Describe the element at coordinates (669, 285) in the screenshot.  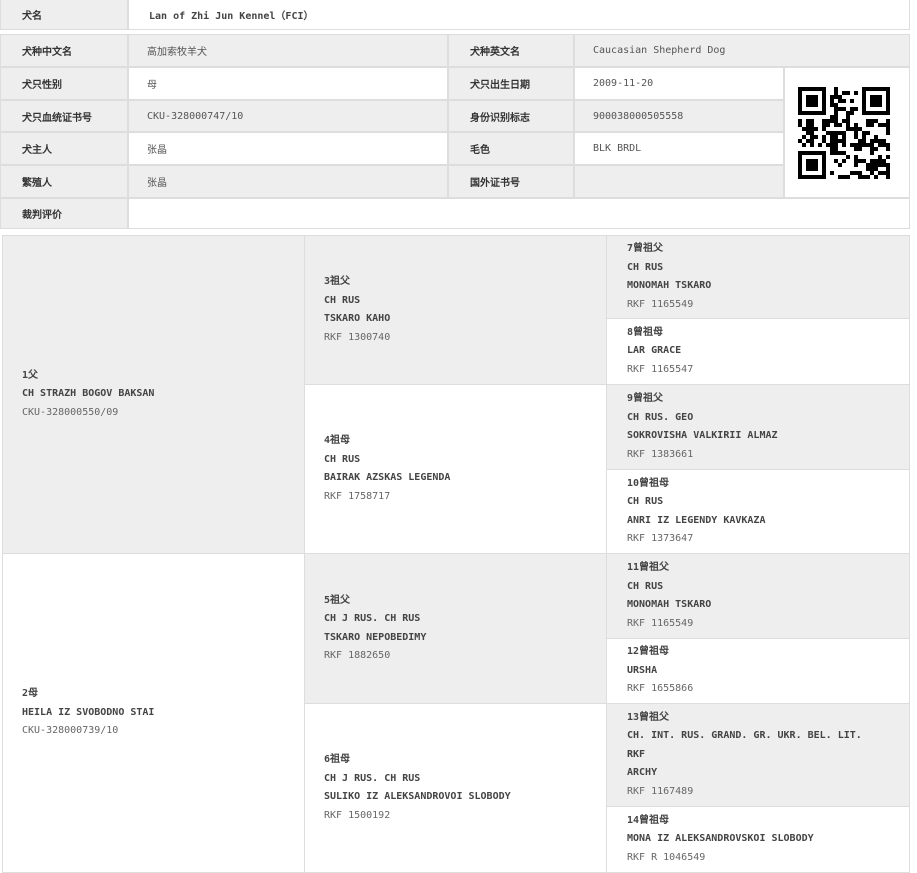
I see `ggp7-name: MONOMAH TSKARO` at that location.